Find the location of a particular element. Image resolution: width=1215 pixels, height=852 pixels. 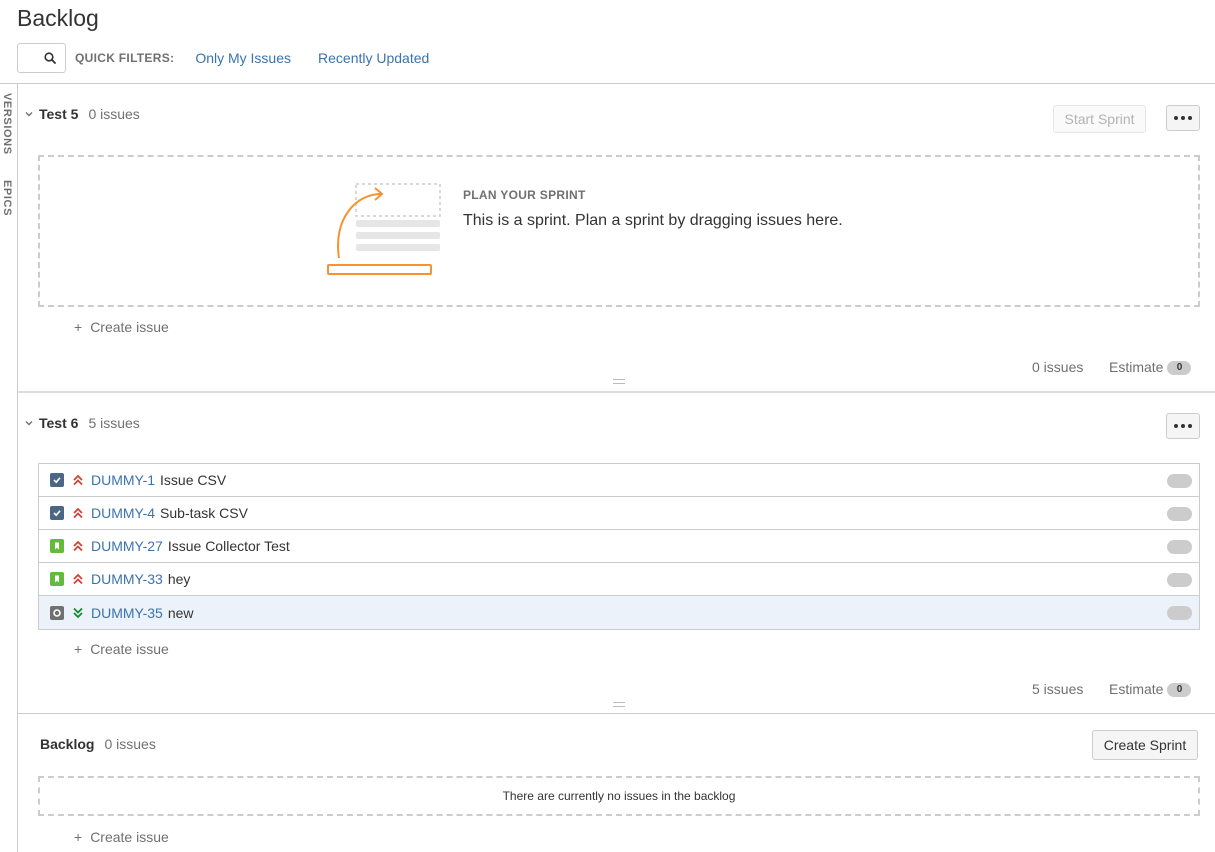

epics-tab: EPICS is located at coordinates (7, 198).